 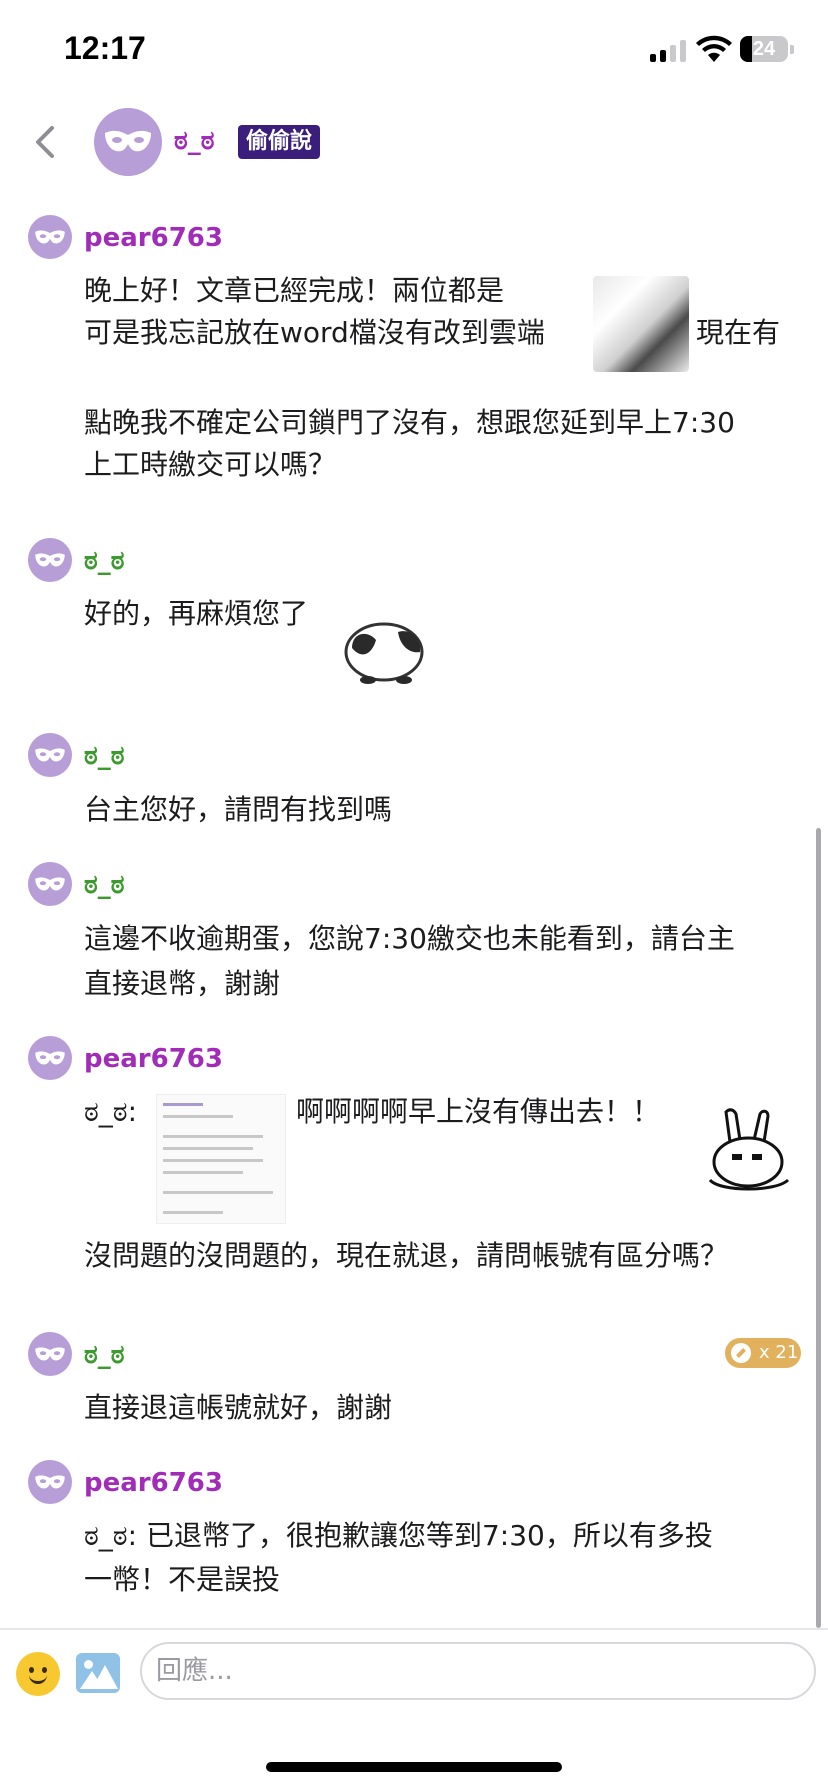 I want to click on coin-count: x 21, so click(x=779, y=1352).